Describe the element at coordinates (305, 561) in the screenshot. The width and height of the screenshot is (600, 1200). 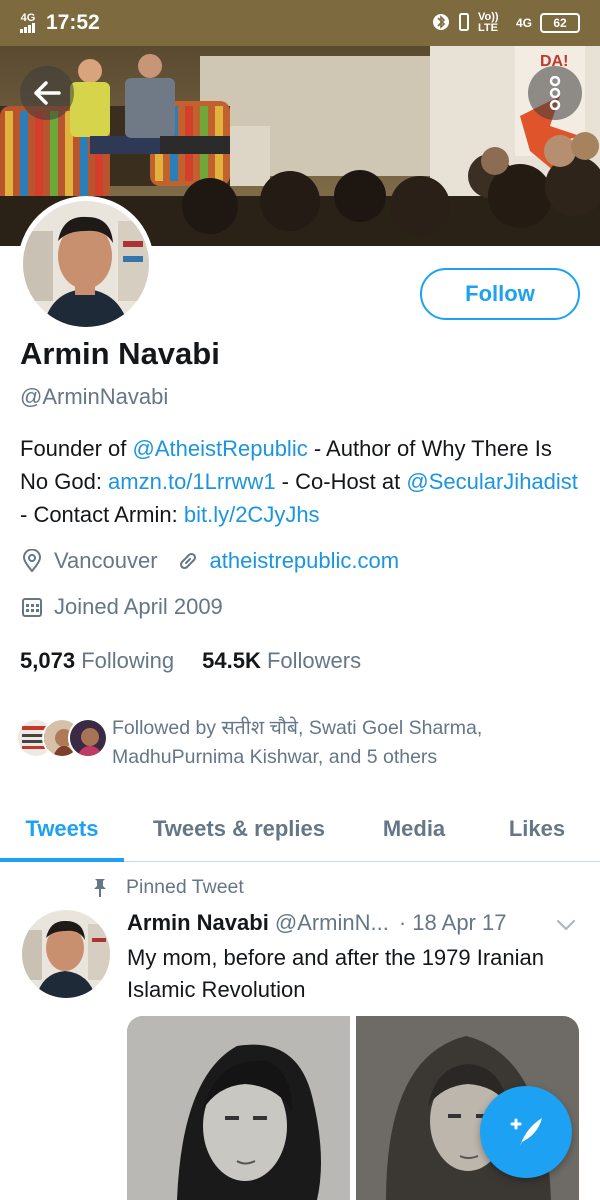
I see `profile-website-link: atheistrepublic.com` at that location.